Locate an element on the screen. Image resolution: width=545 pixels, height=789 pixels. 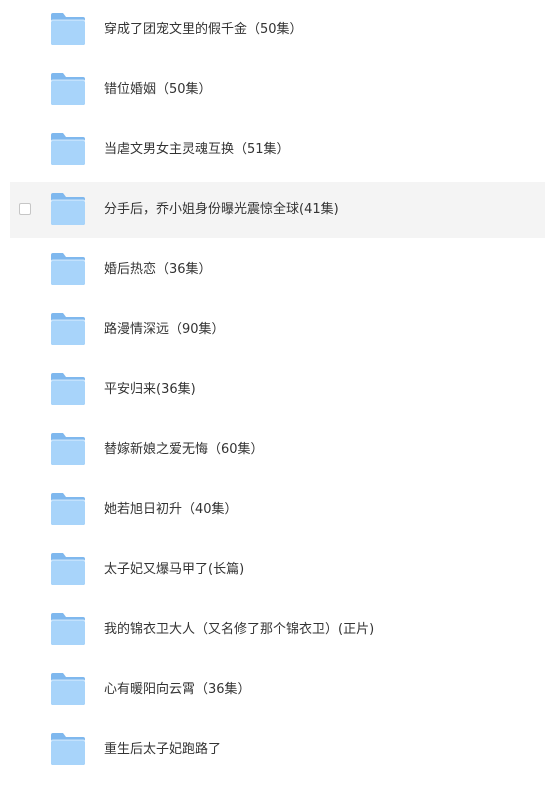
file-name: 替嫁新娘之爱无悔（60集） is located at coordinates (184, 450).